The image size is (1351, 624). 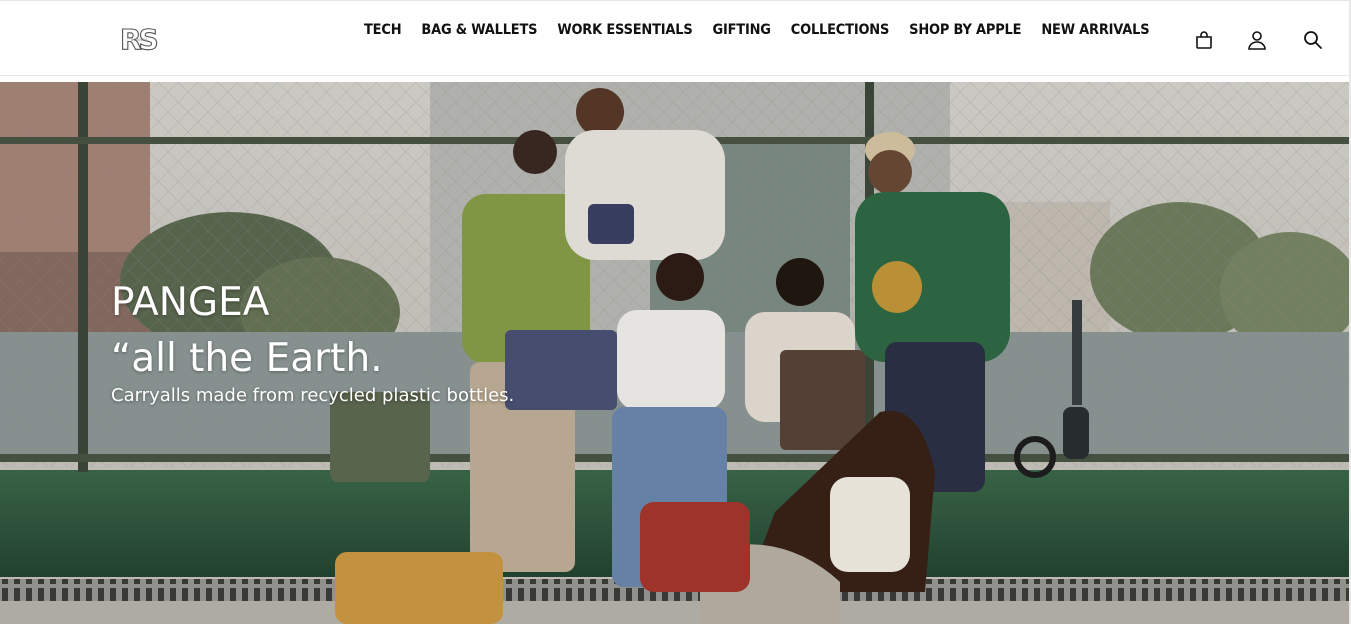 What do you see at coordinates (479, 31) in the screenshot?
I see `nav-item-bag-wallets: BAG & WALLETS` at bounding box center [479, 31].